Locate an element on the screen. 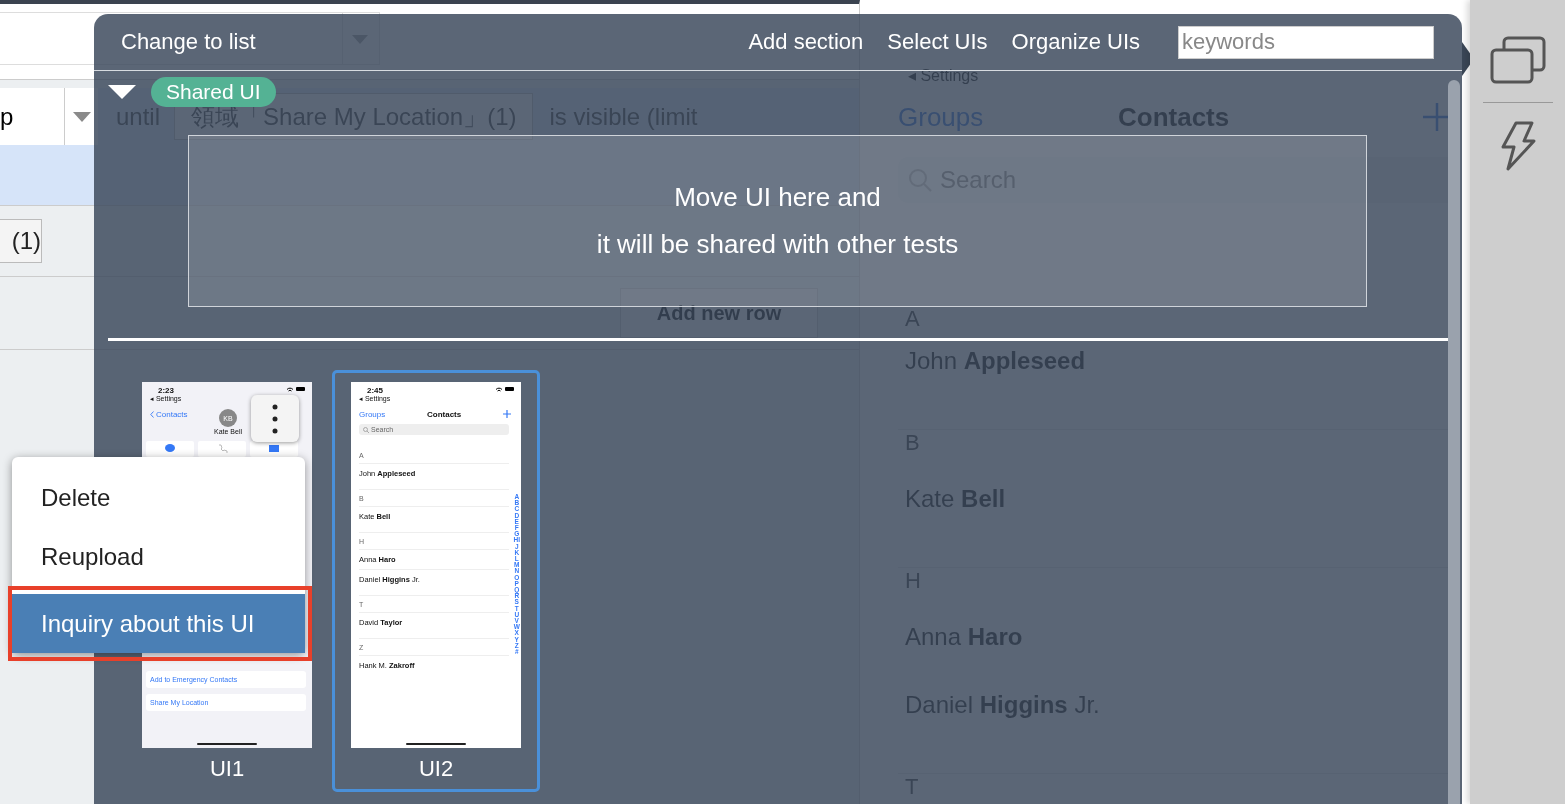 The height and width of the screenshot is (804, 1565). caret-icon is located at coordinates (81, 116).